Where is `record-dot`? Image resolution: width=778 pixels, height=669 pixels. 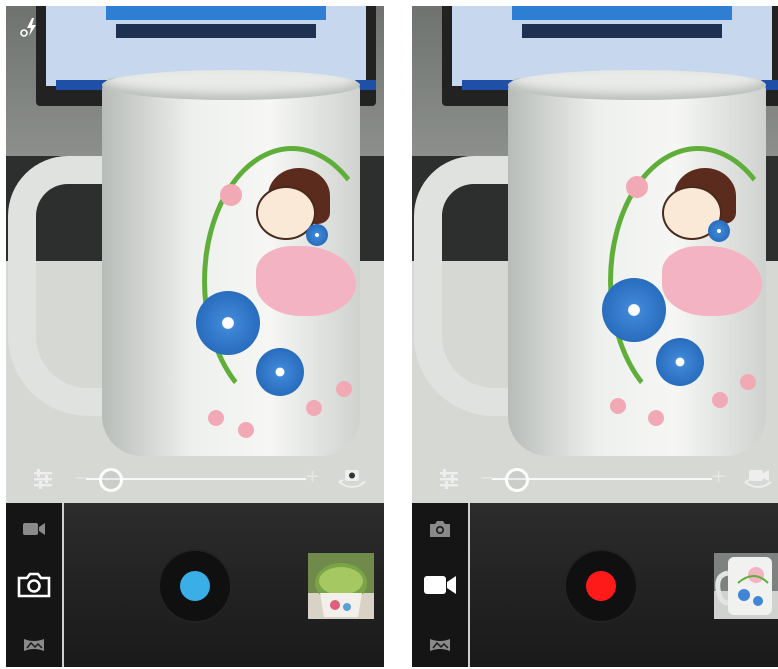 record-dot is located at coordinates (601, 586).